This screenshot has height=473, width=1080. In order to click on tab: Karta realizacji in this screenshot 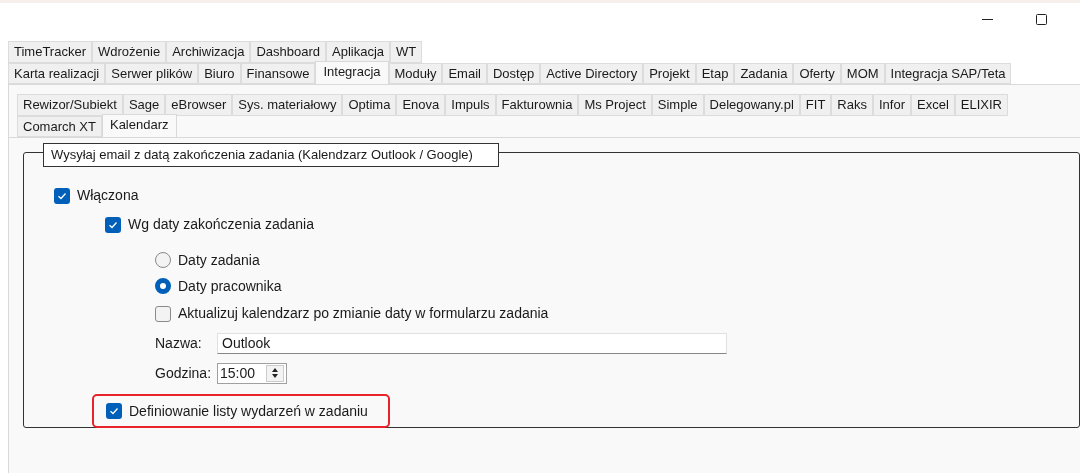, I will do `click(57, 73)`.